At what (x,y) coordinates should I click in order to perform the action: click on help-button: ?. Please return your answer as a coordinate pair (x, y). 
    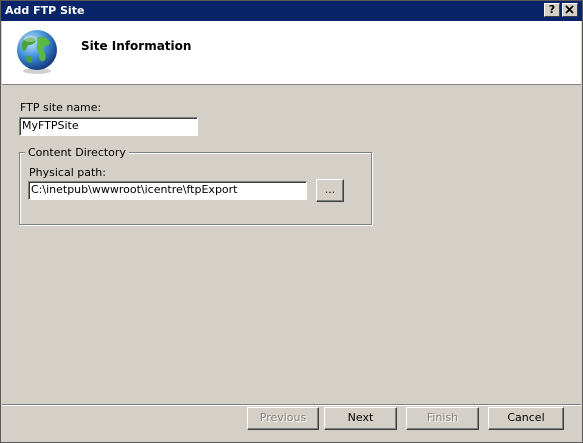
    Looking at the image, I should click on (552, 10).